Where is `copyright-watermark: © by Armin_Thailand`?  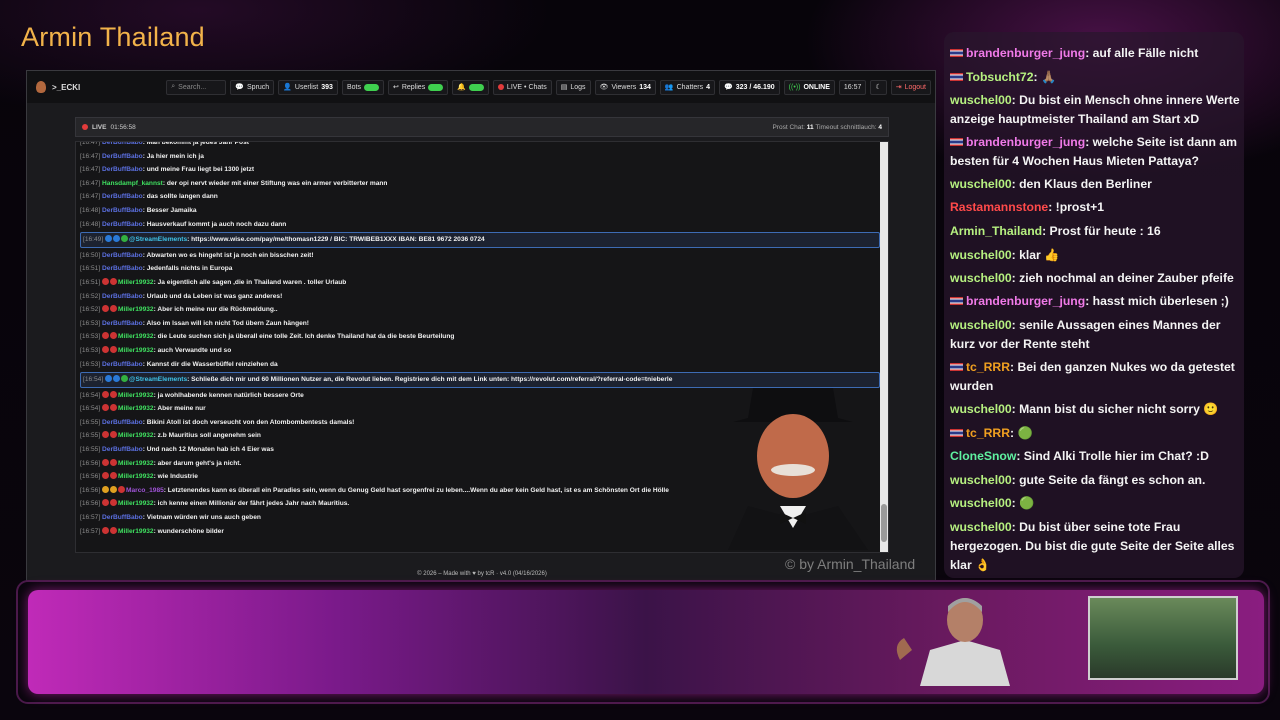
copyright-watermark: © by Armin_Thailand is located at coordinates (850, 564).